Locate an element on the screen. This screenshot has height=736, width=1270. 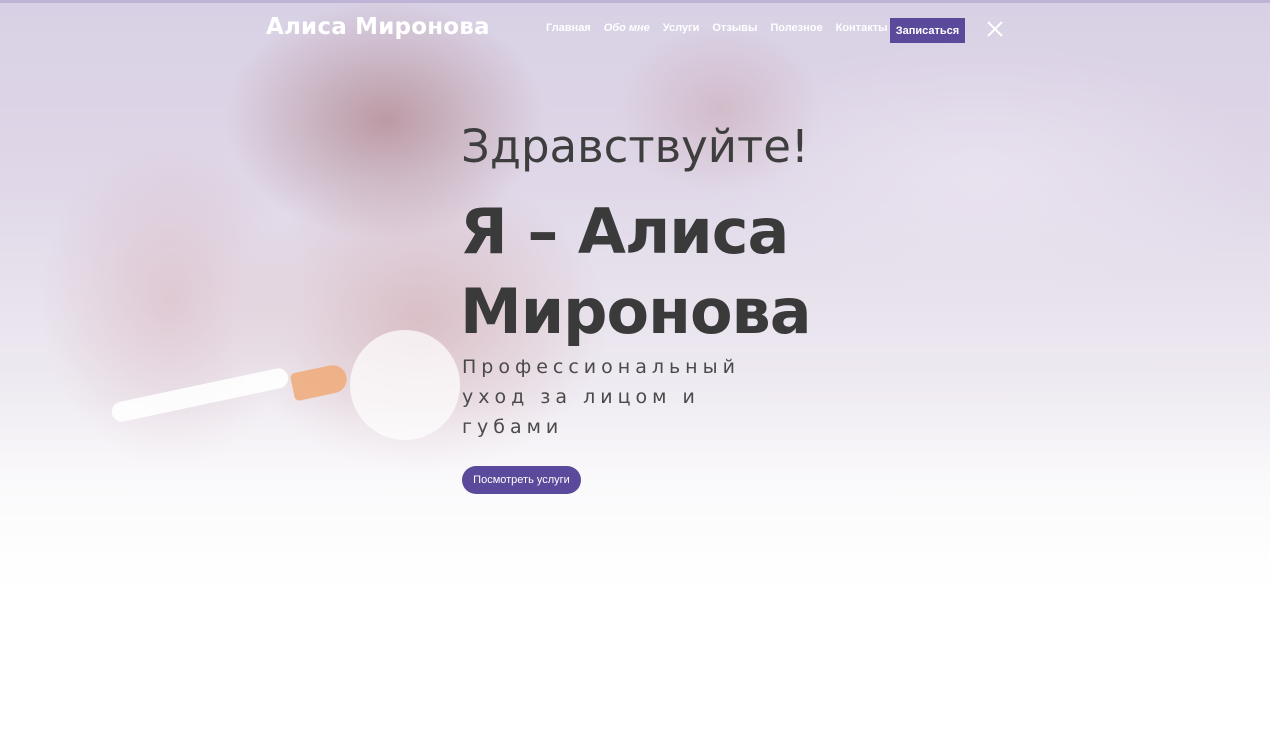
close-icon is located at coordinates (995, 29).